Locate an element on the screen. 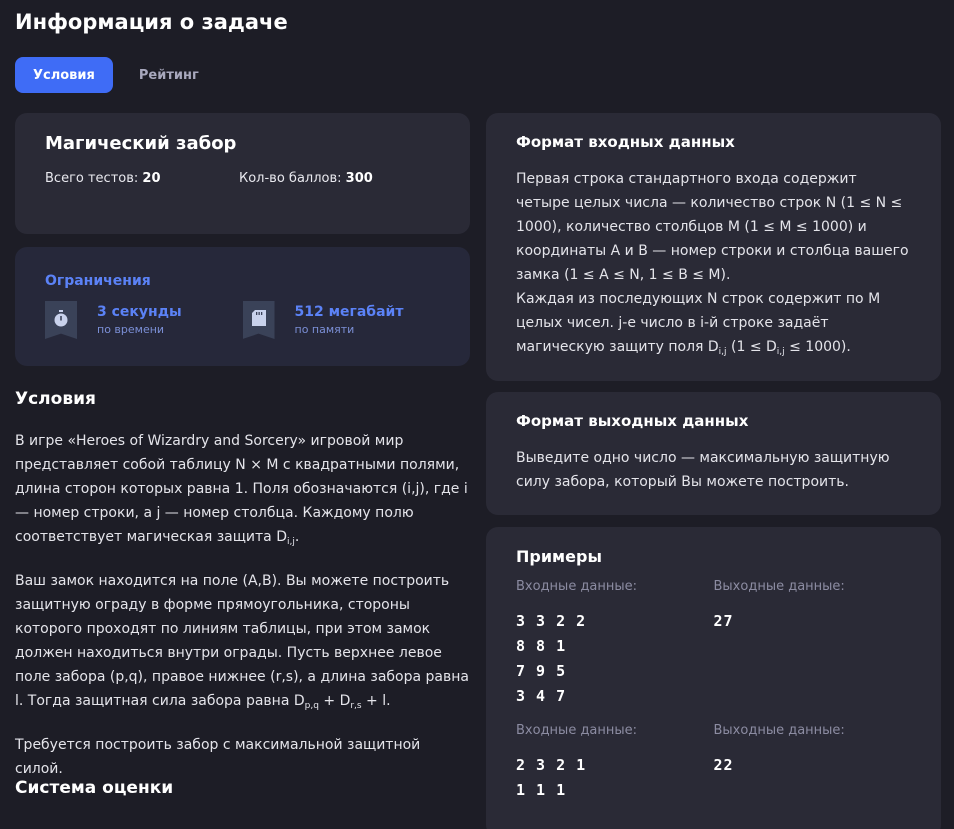  example-input-data: 2 3 2 1 1 1 1 is located at coordinates (615, 778).